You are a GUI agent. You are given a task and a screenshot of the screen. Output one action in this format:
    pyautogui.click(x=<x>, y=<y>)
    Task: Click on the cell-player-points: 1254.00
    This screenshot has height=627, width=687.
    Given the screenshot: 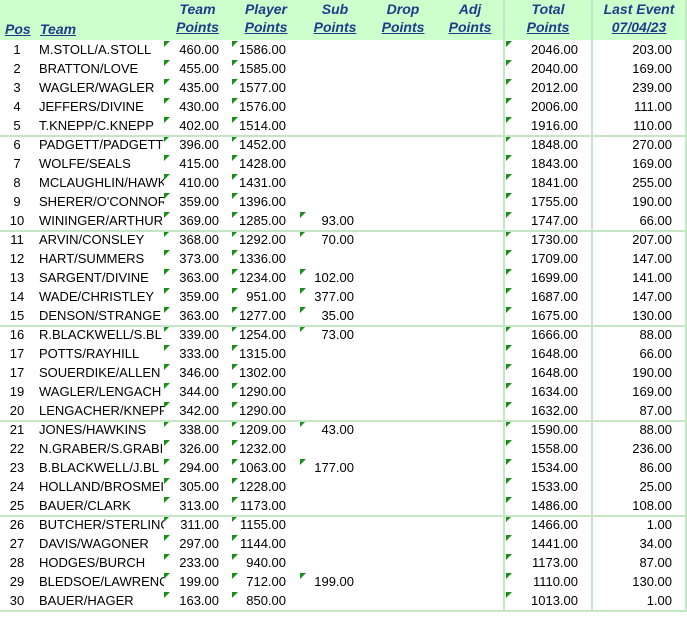 What is the action you would take?
    pyautogui.click(x=259, y=334)
    